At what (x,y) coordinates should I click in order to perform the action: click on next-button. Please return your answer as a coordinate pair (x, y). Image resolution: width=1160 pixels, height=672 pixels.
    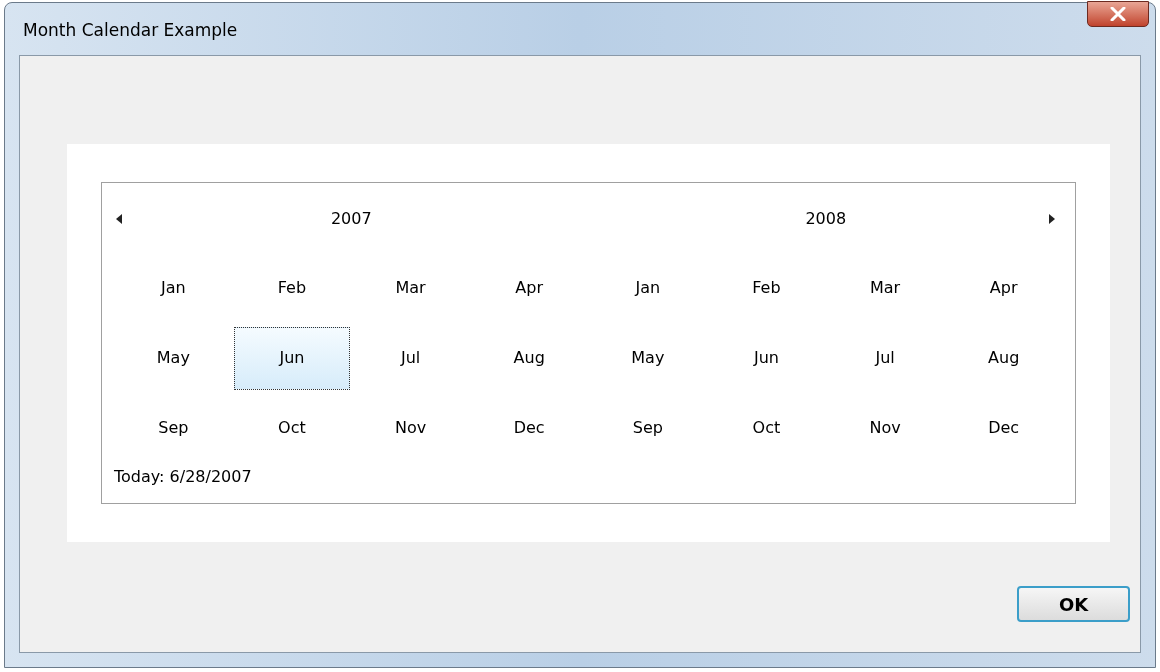
    Looking at the image, I should click on (1053, 219).